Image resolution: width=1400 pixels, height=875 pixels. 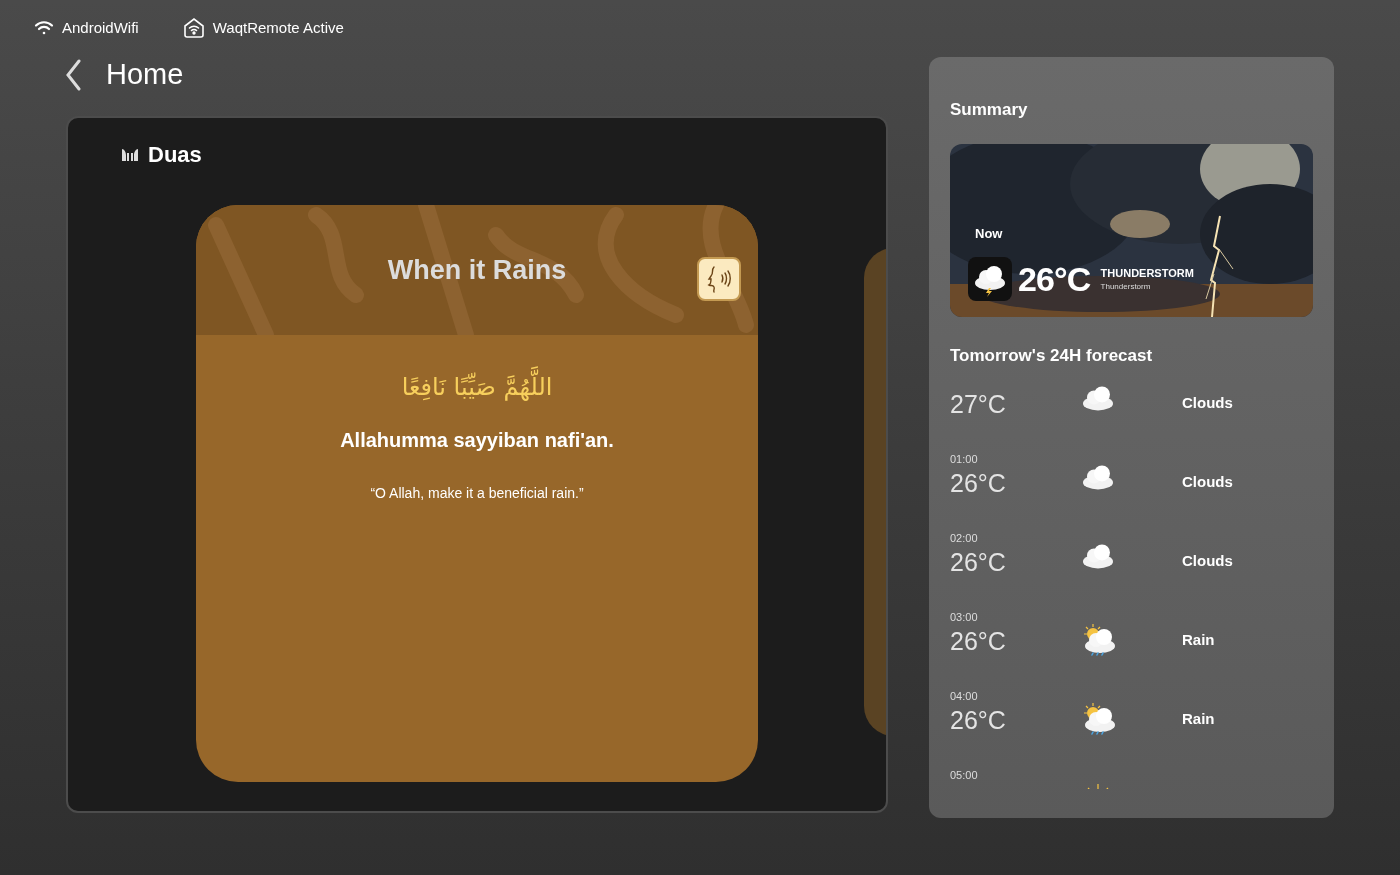 What do you see at coordinates (719, 279) in the screenshot?
I see `speak-button` at bounding box center [719, 279].